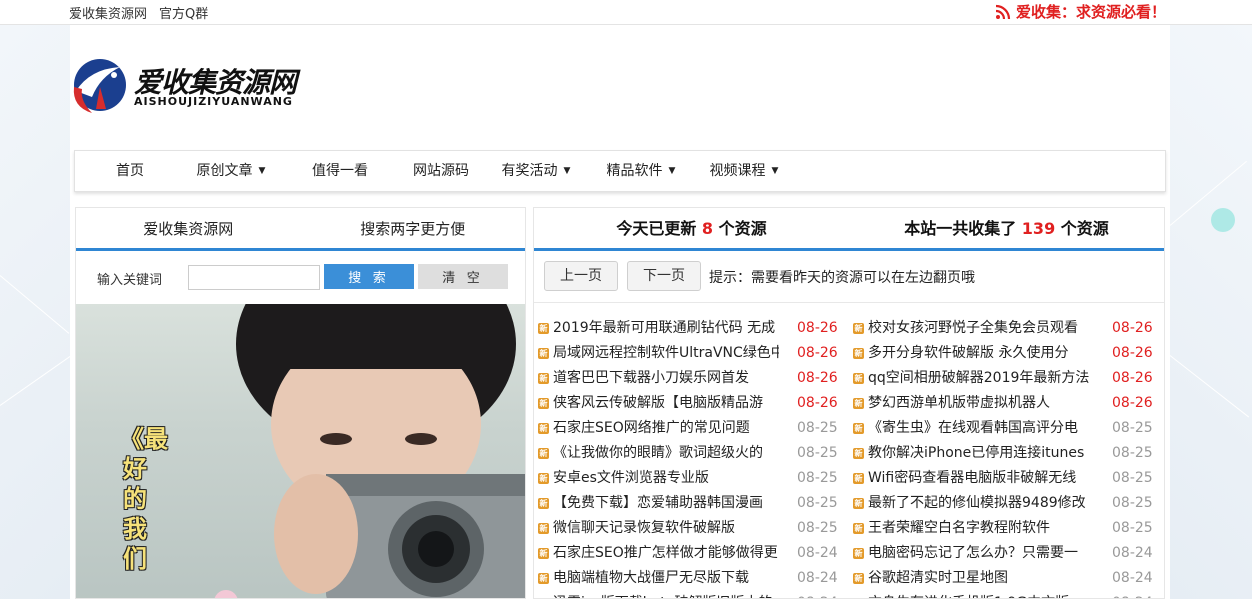  I want to click on list-item-title: 道客巴巴下载器小刀娱乐网首发, so click(666, 378).